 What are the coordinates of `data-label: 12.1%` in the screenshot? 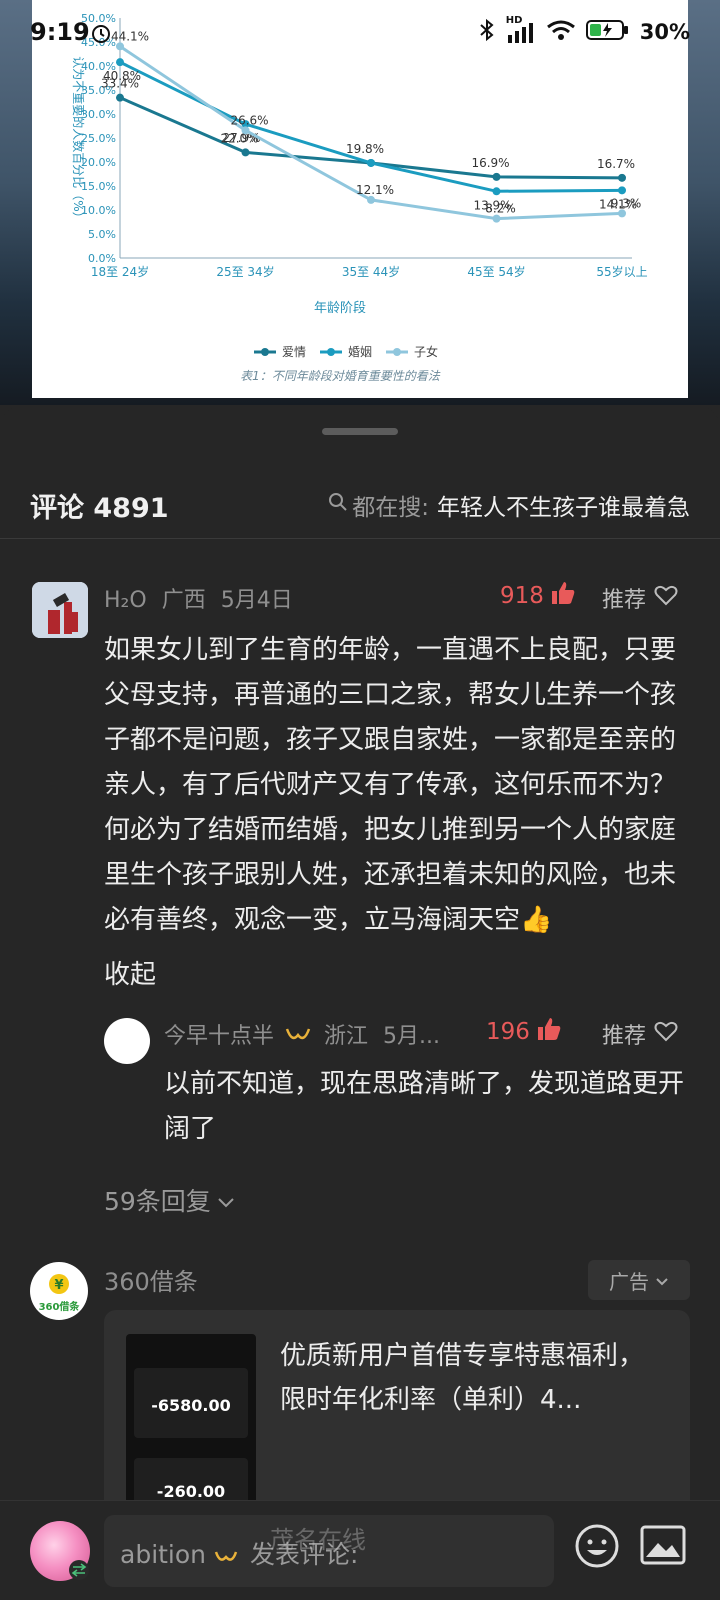 It's located at (375, 190).